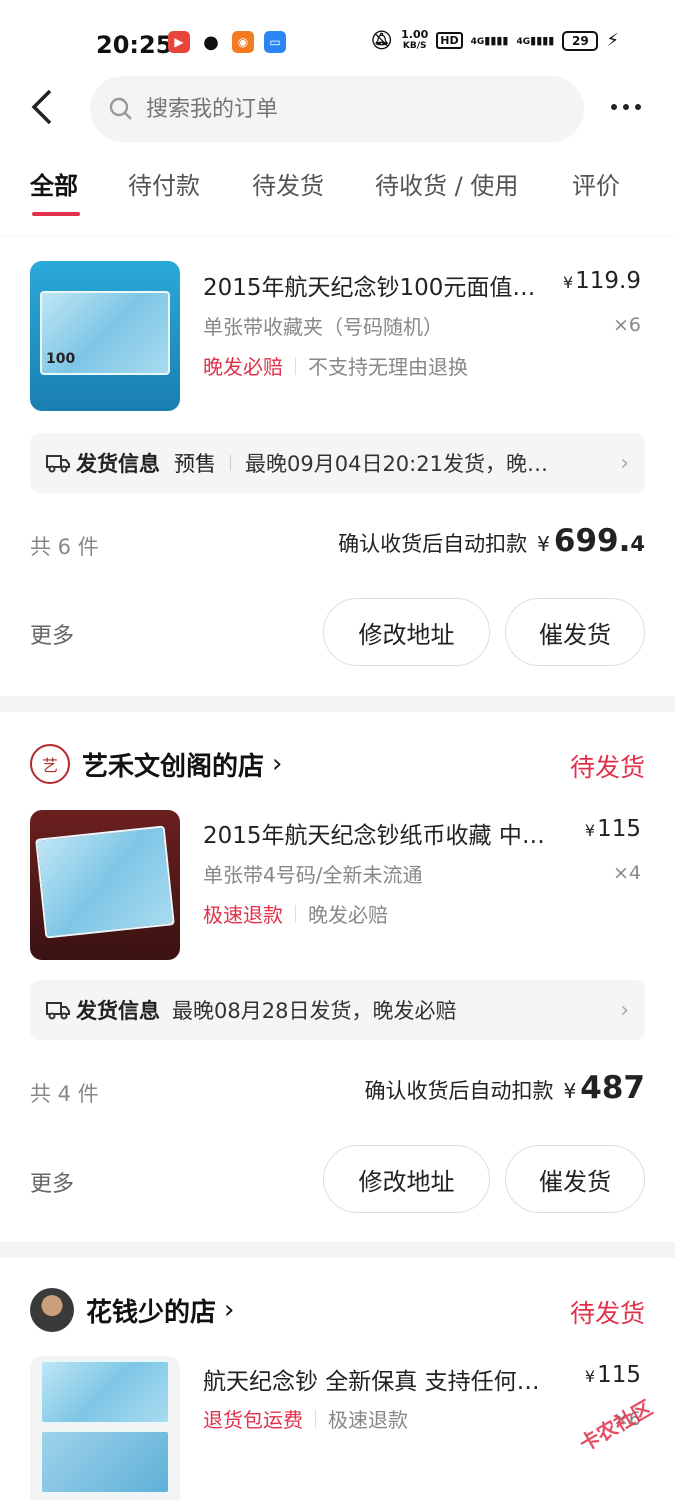  Describe the element at coordinates (211, 42) in the screenshot. I see `wechat-icon: ●` at that location.